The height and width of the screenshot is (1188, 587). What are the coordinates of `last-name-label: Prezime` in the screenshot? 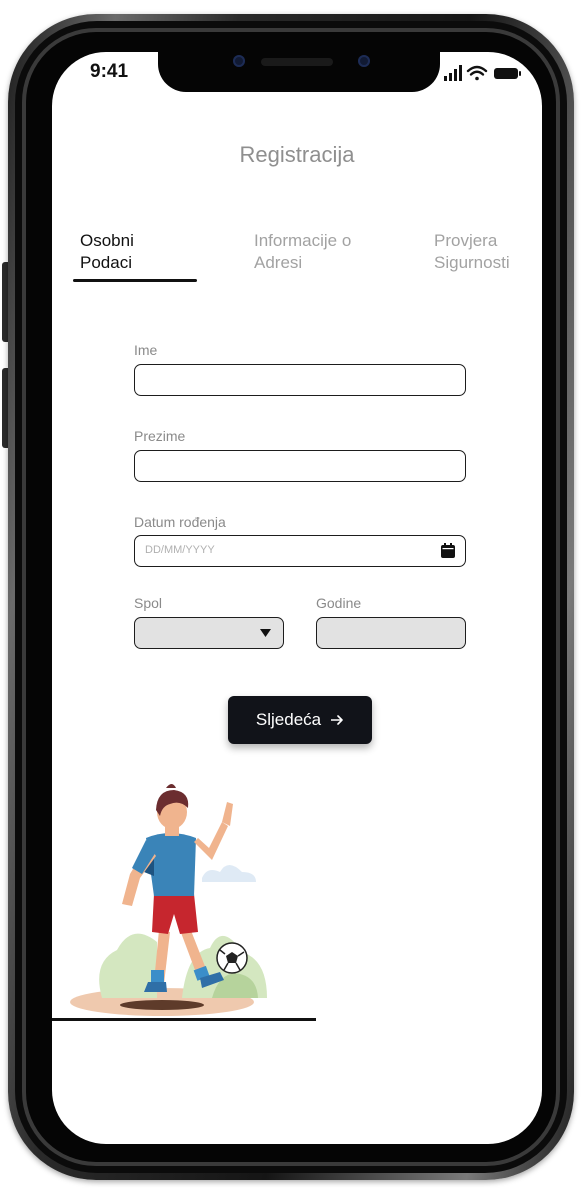 It's located at (160, 436).